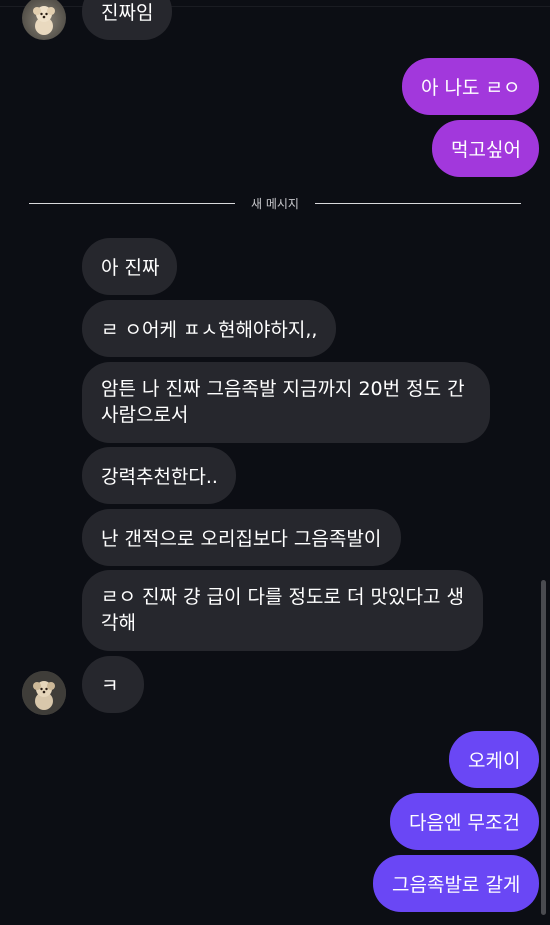  I want to click on incoming-message: 진짜임, so click(127, 20).